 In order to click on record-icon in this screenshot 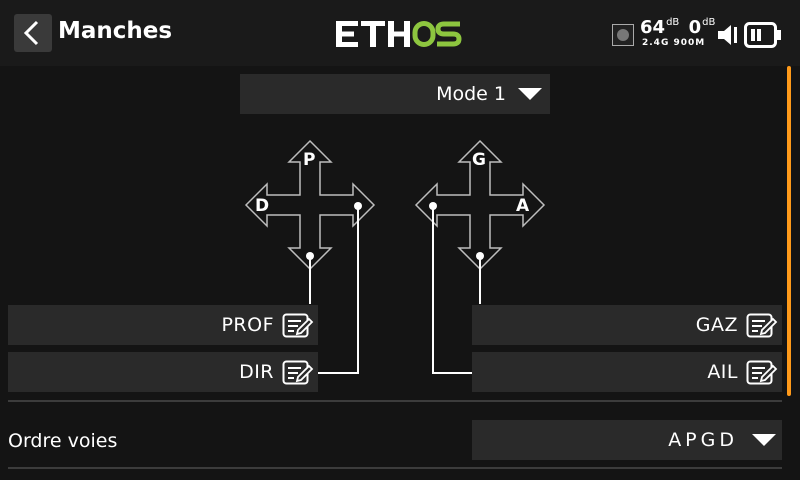, I will do `click(623, 35)`.